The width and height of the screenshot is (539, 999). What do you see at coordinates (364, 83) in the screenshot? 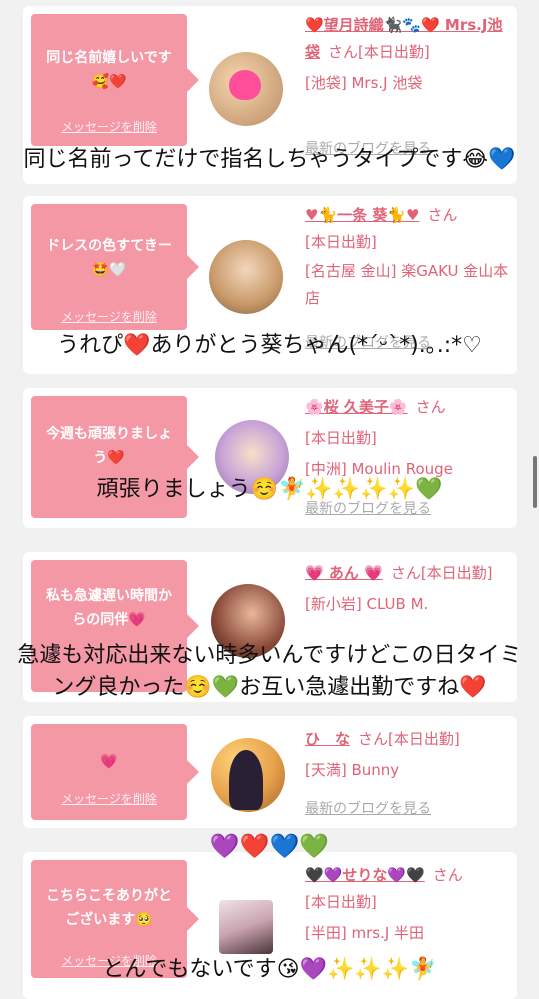
I see `shop-info: [池袋] Mrs.J 池袋` at bounding box center [364, 83].